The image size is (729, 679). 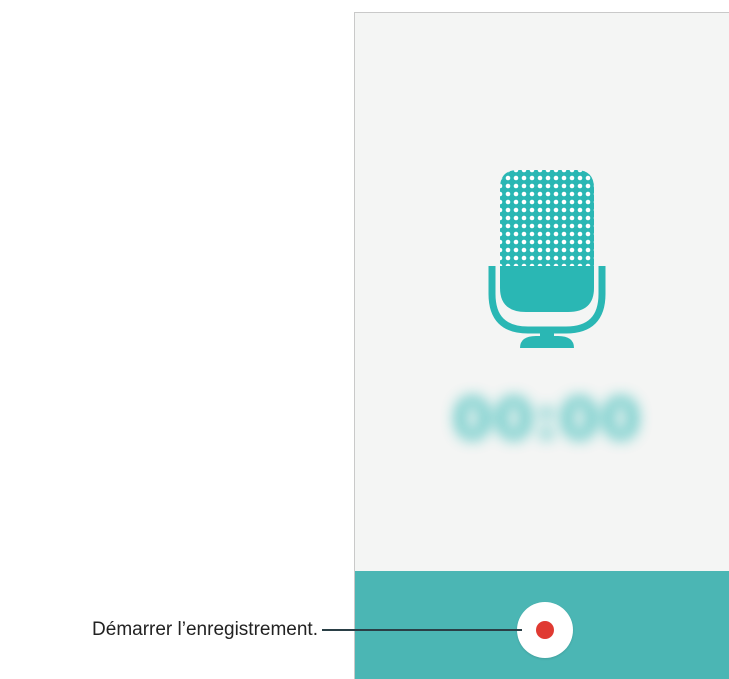 I want to click on record-button, so click(x=545, y=630).